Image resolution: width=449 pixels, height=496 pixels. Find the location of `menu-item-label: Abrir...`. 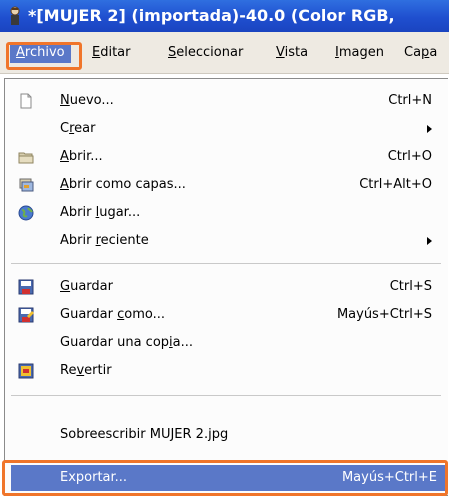

menu-item-label: Abrir... is located at coordinates (81, 156).